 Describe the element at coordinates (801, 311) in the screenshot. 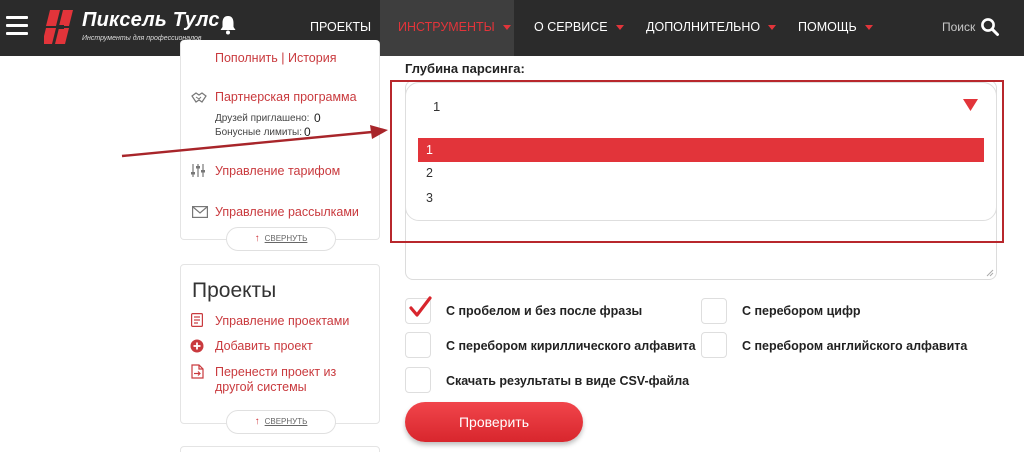

I see `checkbox-label: С перебором цифр` at that location.